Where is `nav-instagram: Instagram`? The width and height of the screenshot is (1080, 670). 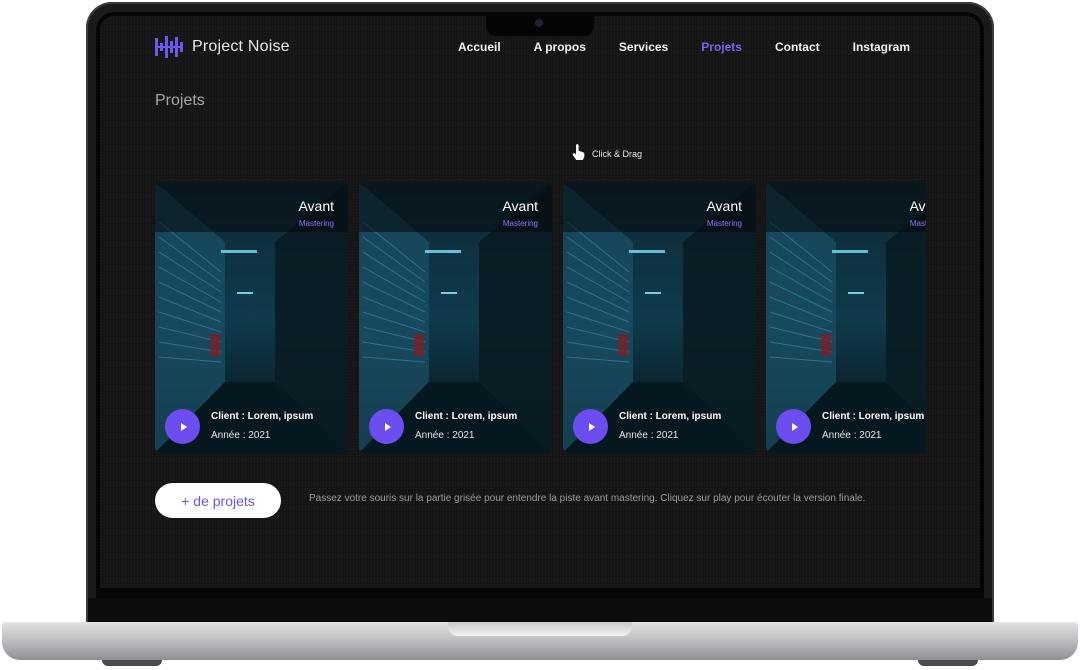 nav-instagram: Instagram is located at coordinates (881, 47).